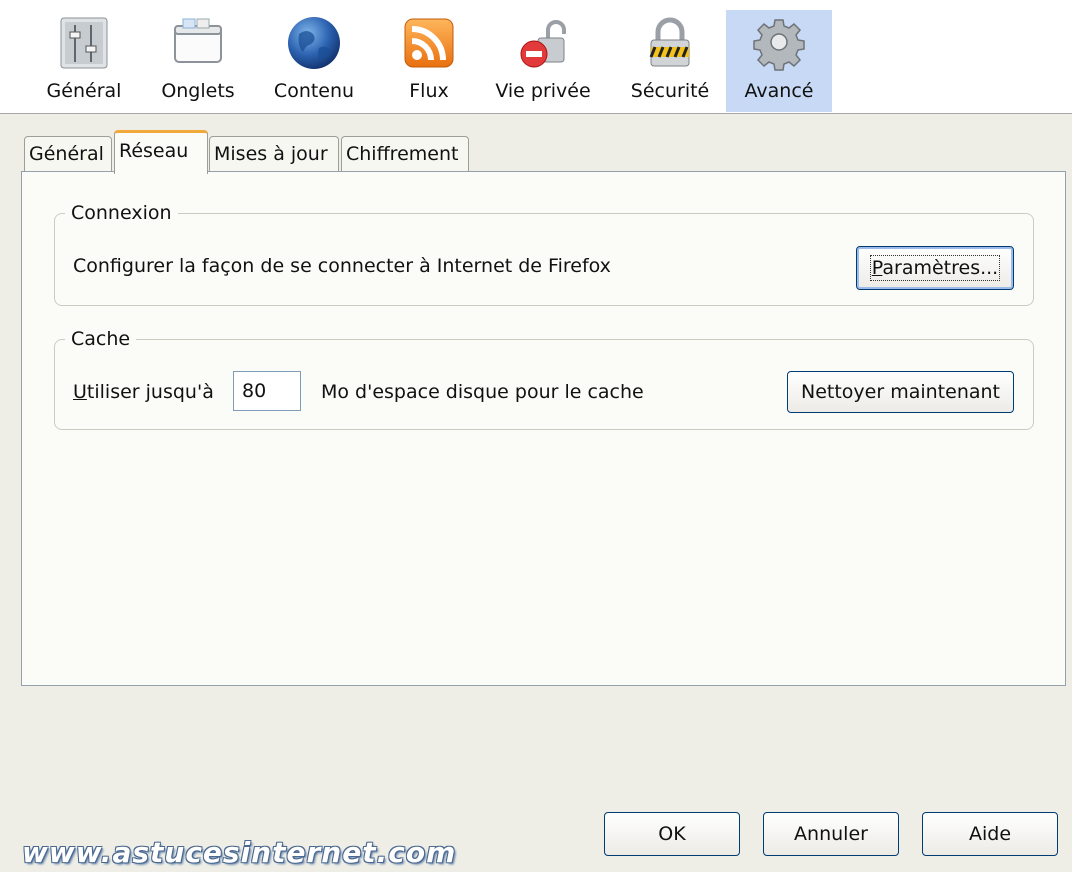 Image resolution: width=1072 pixels, height=872 pixels. I want to click on rss-feed-icon, so click(429, 43).